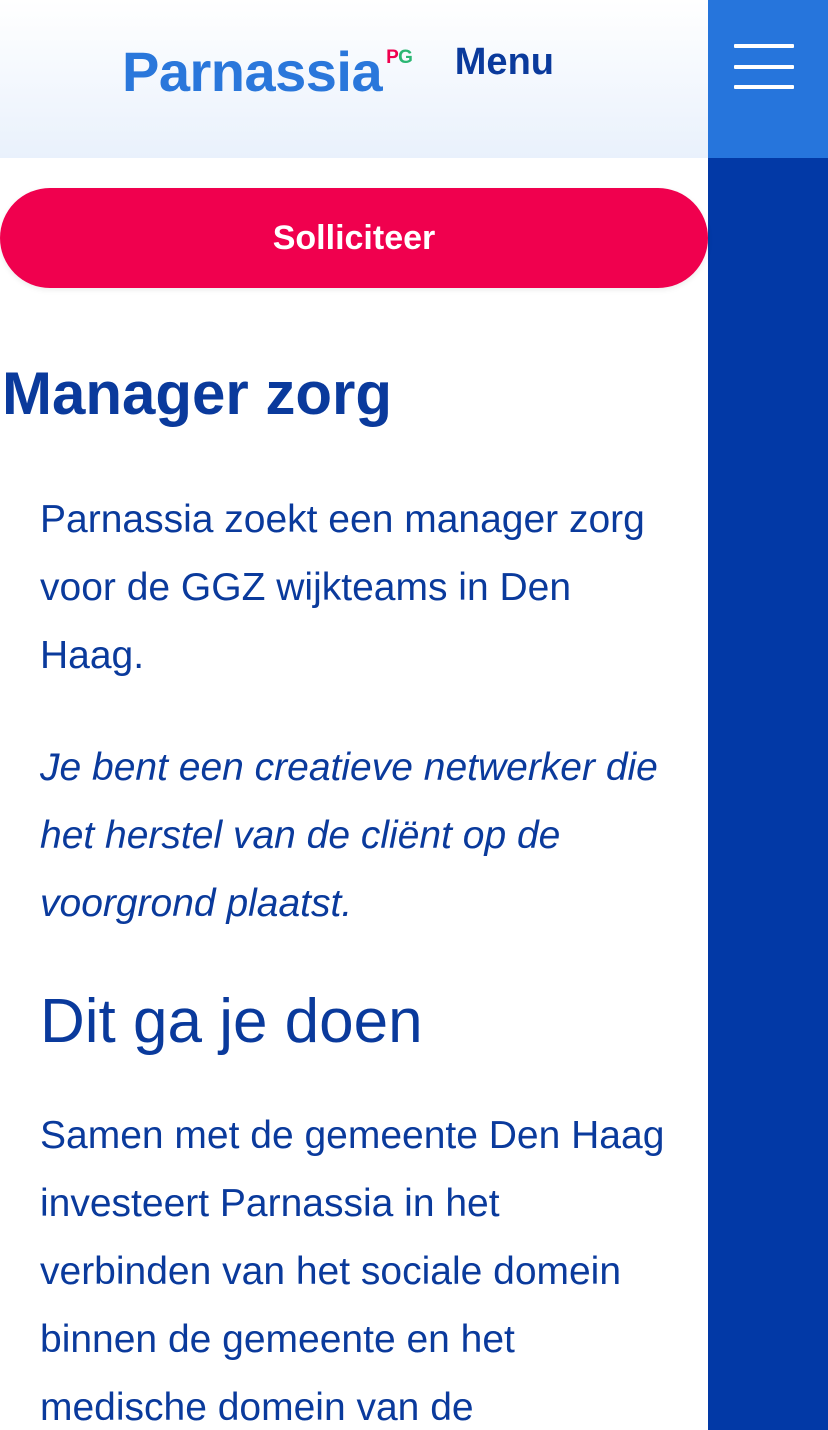  I want to click on side-panel, so click(768, 794).